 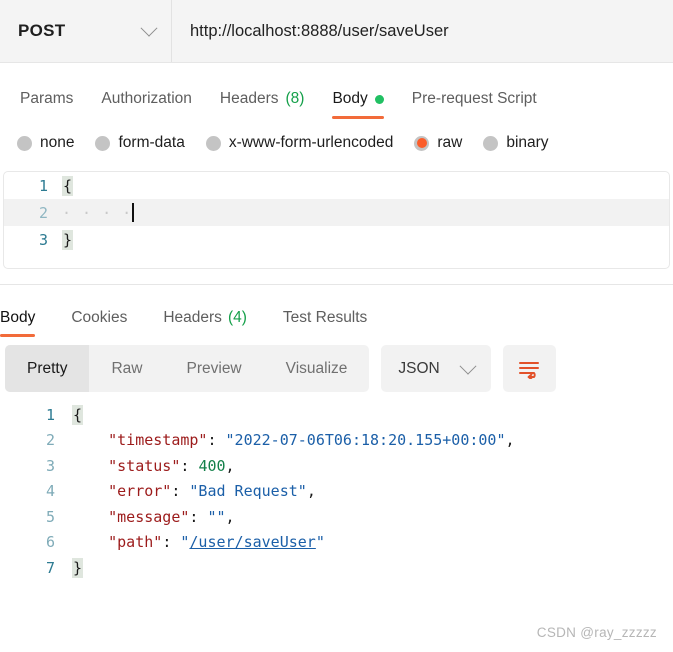 I want to click on view-mode-raw: Raw, so click(x=126, y=368).